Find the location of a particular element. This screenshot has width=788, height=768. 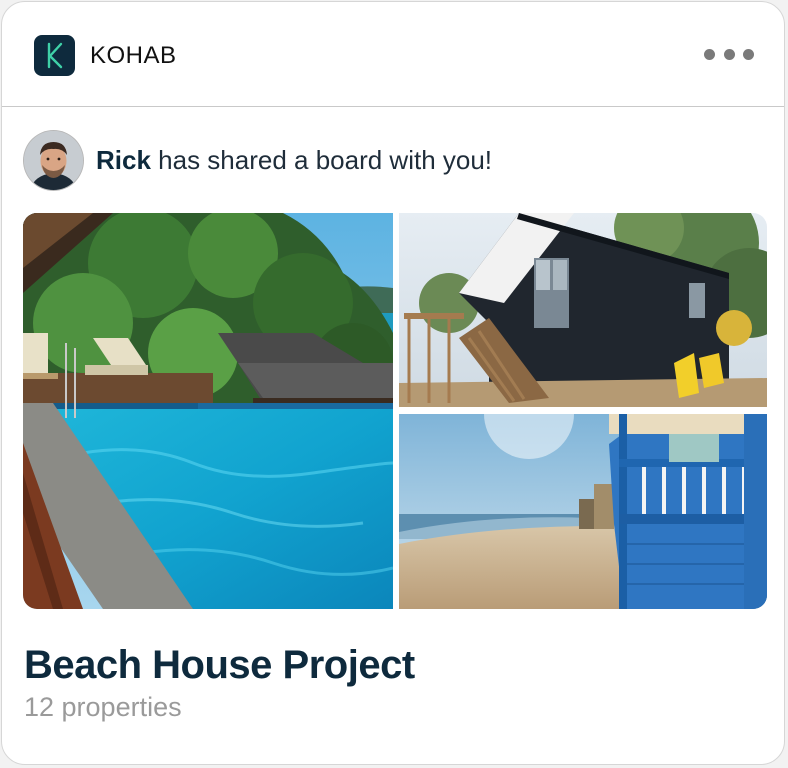

share-message: Rick has shared a board with you! is located at coordinates (294, 160).